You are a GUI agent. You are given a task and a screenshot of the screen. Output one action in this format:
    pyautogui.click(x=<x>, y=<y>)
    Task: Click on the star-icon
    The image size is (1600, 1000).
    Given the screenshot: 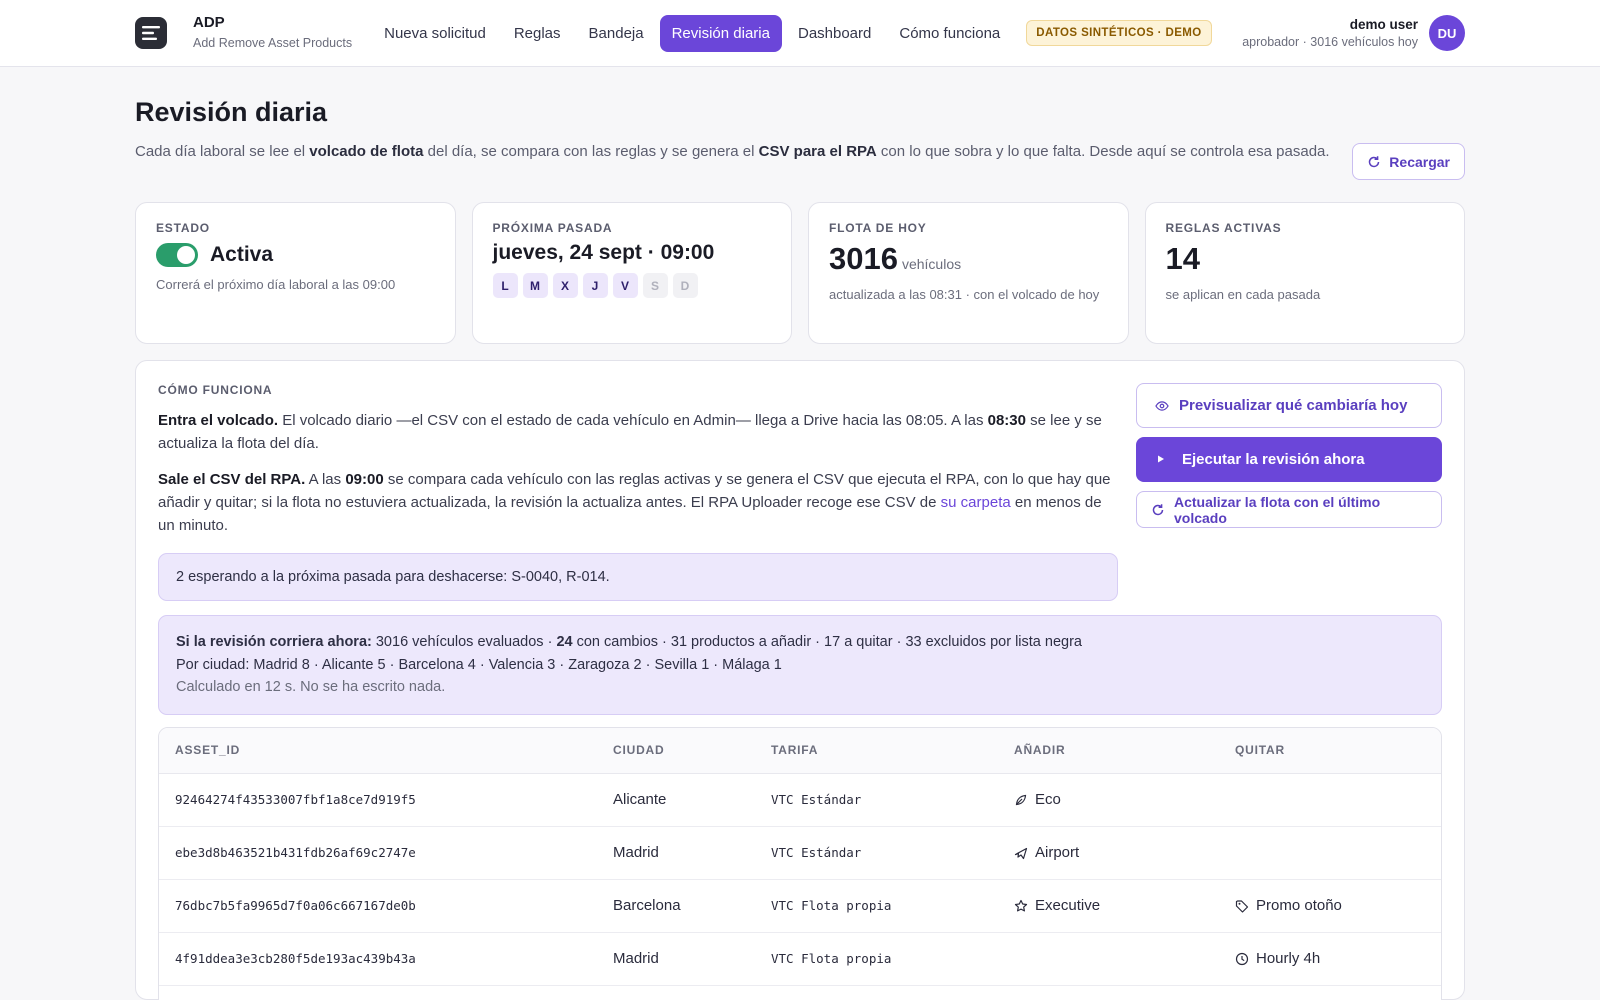 What is the action you would take?
    pyautogui.click(x=1021, y=906)
    